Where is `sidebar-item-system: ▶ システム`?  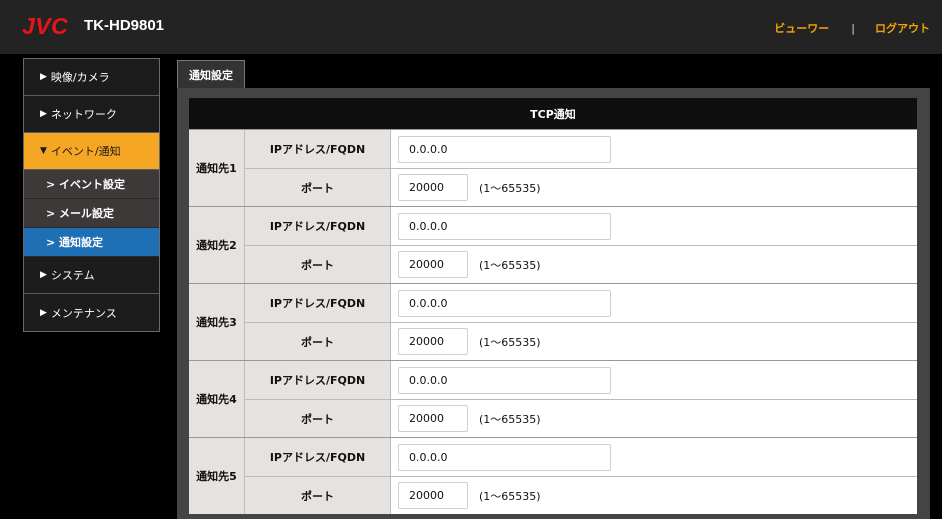 sidebar-item-system: ▶ システム is located at coordinates (91, 275).